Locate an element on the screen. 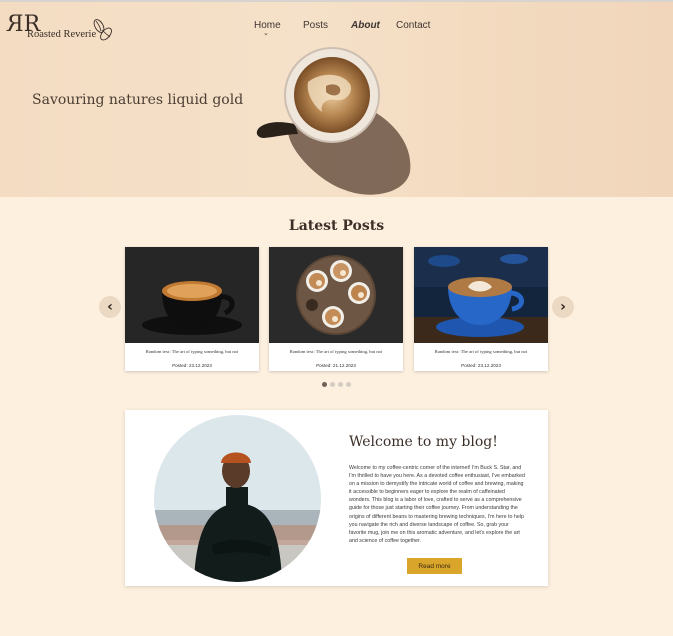 This screenshot has height=636, width=673. main-nav: Home ⌄ Posts About Contact is located at coordinates (336, 30).